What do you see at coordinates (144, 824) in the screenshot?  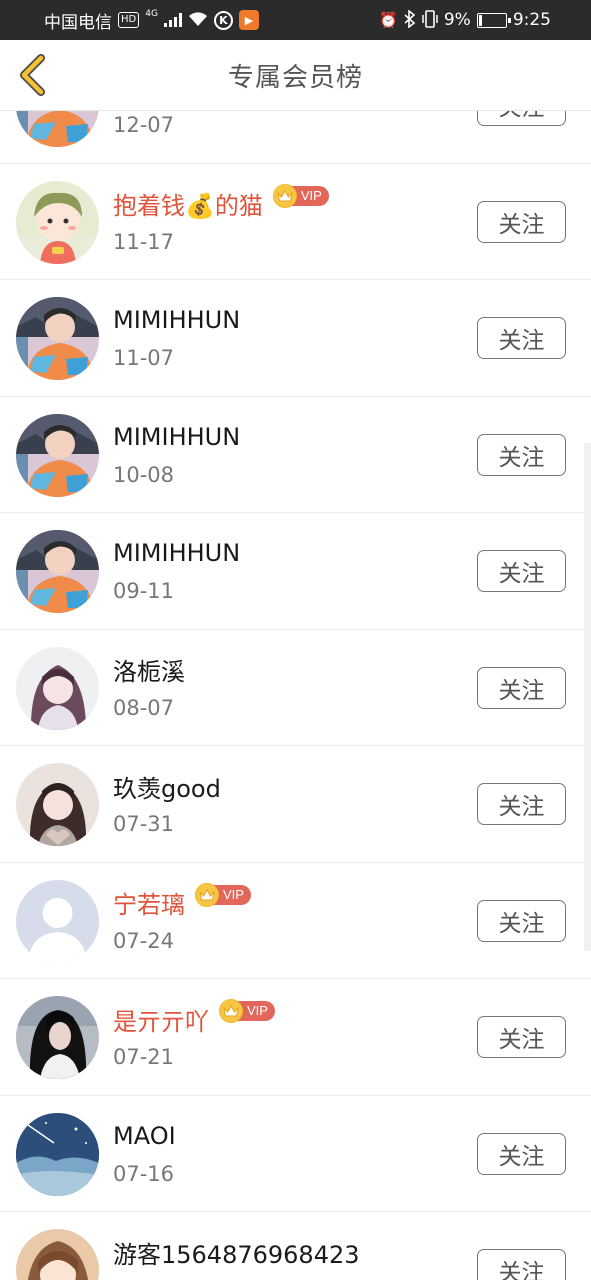 I see `member-date: 07-31` at bounding box center [144, 824].